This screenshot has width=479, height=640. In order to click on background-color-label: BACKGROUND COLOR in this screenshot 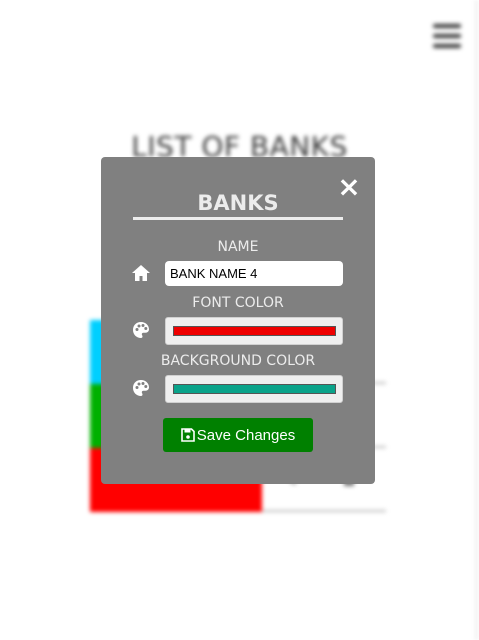, I will do `click(238, 361)`.